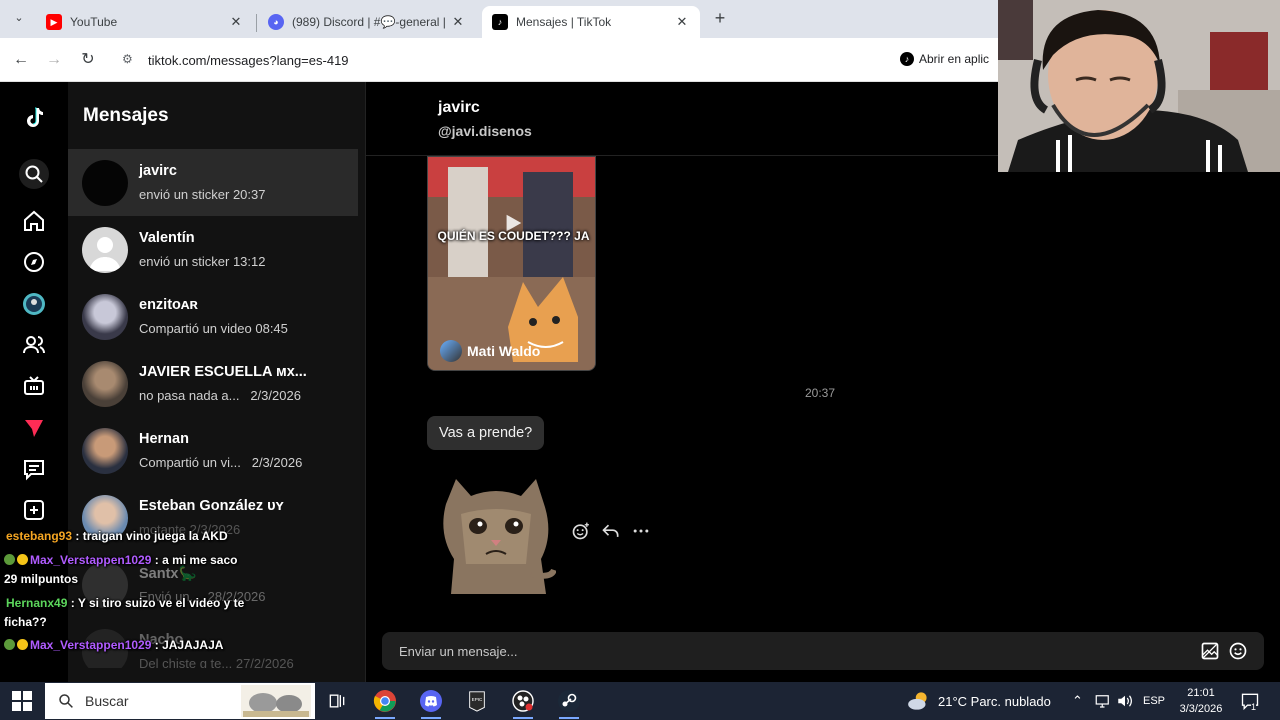 Image resolution: width=1280 pixels, height=720 pixels. What do you see at coordinates (1201, 701) in the screenshot?
I see `system-clock: 21:01 3/3/2026` at bounding box center [1201, 701].